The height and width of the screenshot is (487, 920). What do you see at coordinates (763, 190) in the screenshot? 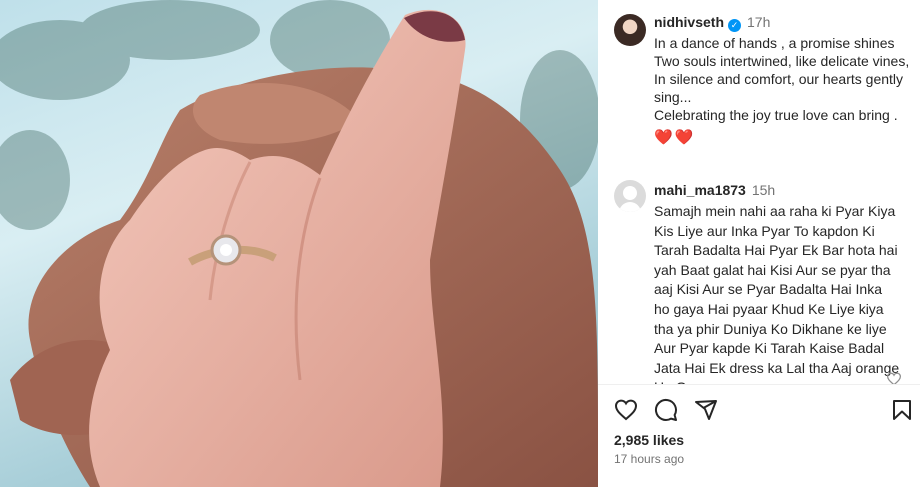
I see `comment-time: 15h` at bounding box center [763, 190].